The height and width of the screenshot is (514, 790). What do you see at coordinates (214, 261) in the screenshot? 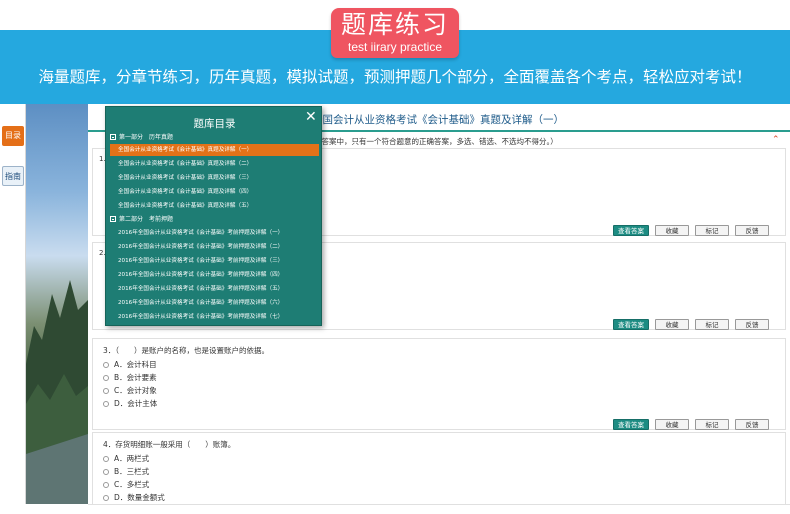
I see `catalog-item: 2016年全国会计从业资格考试《会计基础》考前押题及详解（三）` at bounding box center [214, 261].